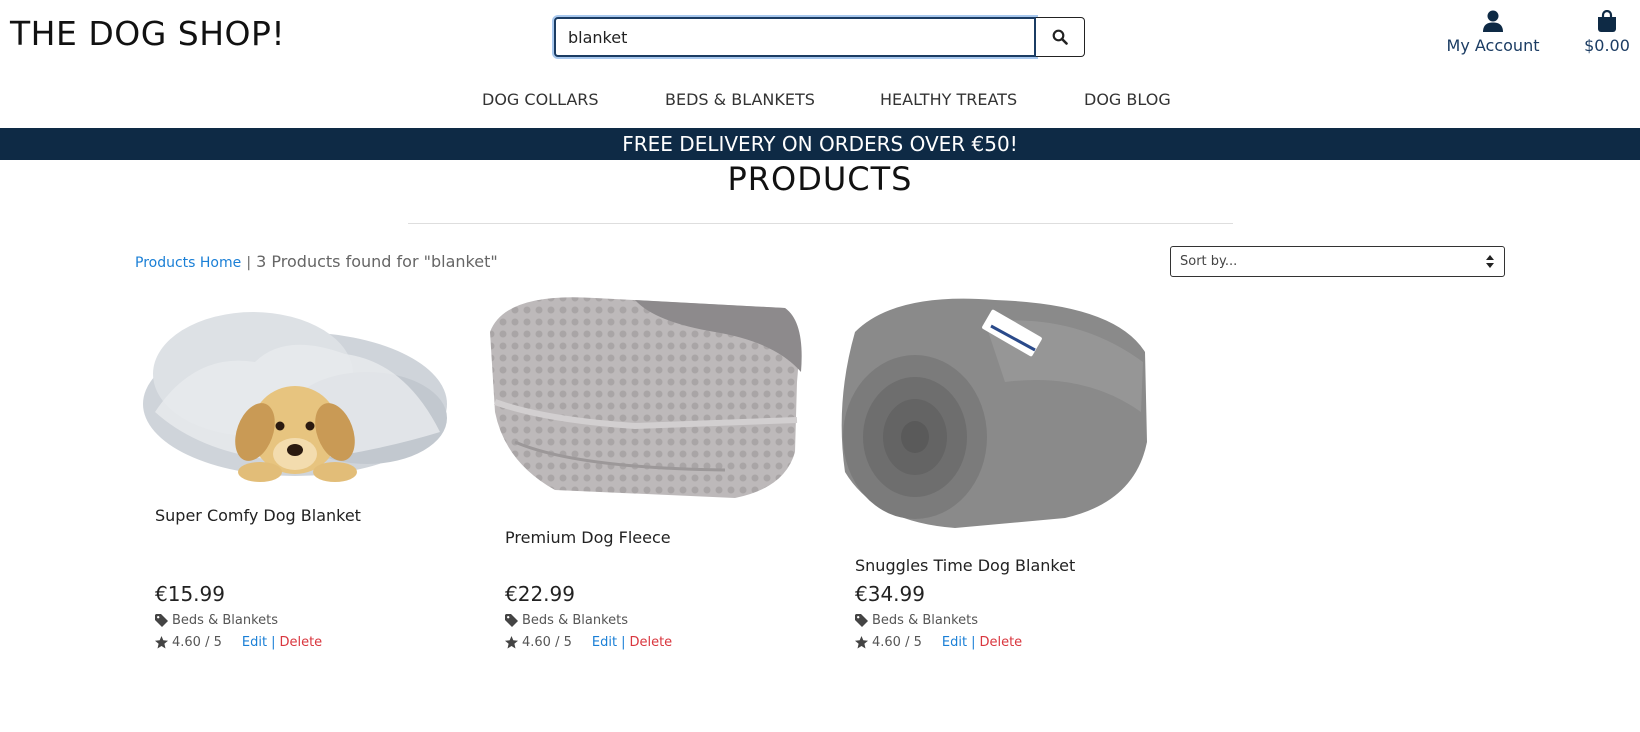 The height and width of the screenshot is (732, 1640). Describe the element at coordinates (740, 99) in the screenshot. I see `nav-beds-blankets: BEDS & BLANKETS` at that location.